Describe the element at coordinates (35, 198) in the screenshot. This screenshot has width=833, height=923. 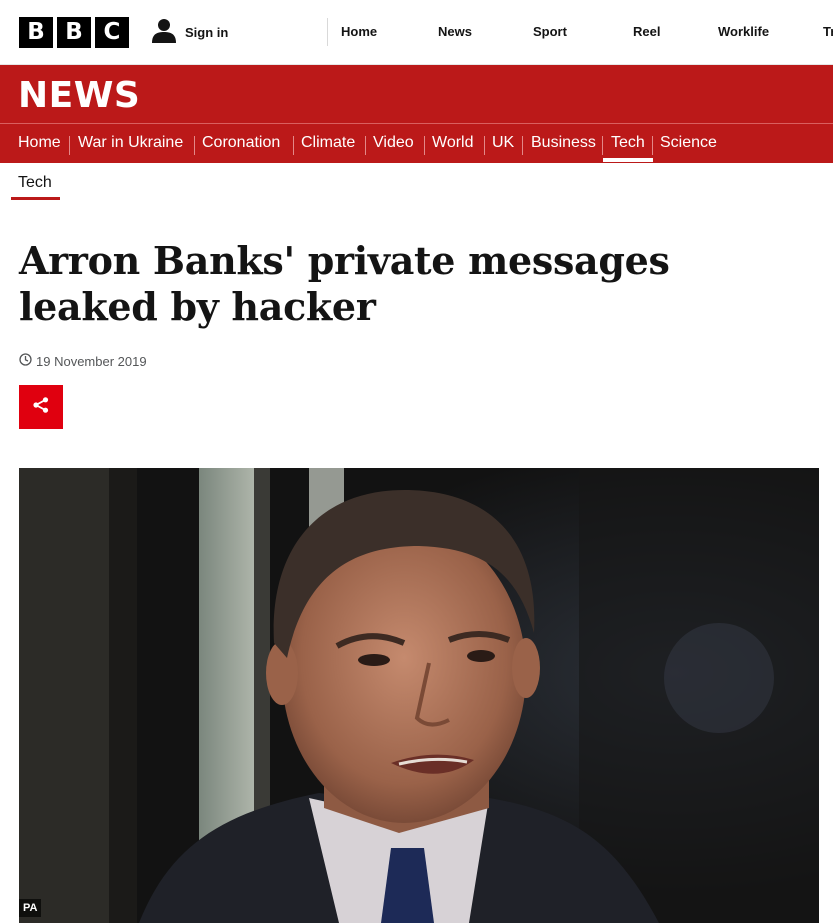
I see `subnav-active-indicator` at that location.